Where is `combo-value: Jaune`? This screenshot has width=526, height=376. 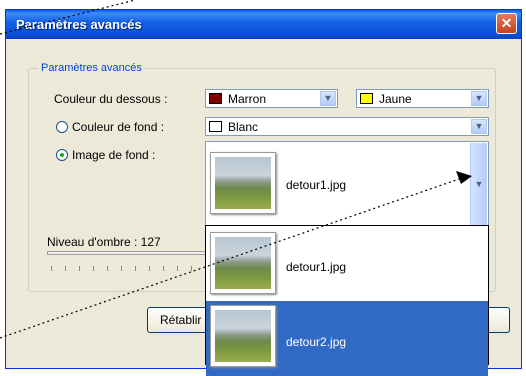 combo-value: Jaune is located at coordinates (395, 99).